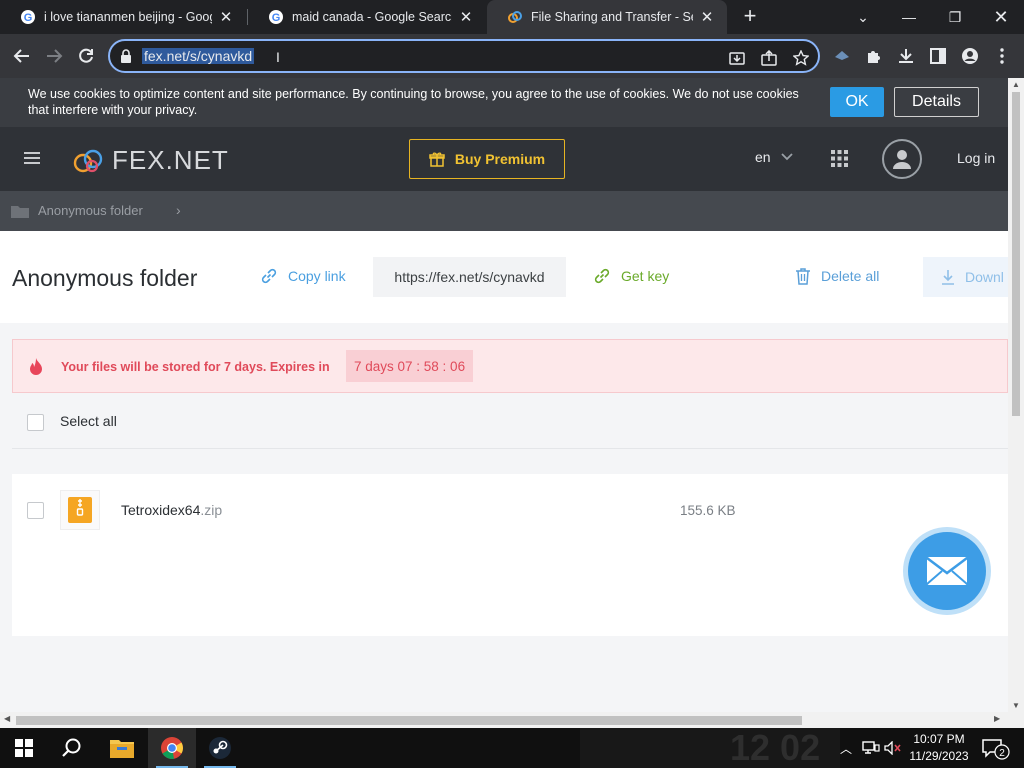 The width and height of the screenshot is (1024, 768). What do you see at coordinates (1002, 56) in the screenshot?
I see `browser-menu-icon` at bounding box center [1002, 56].